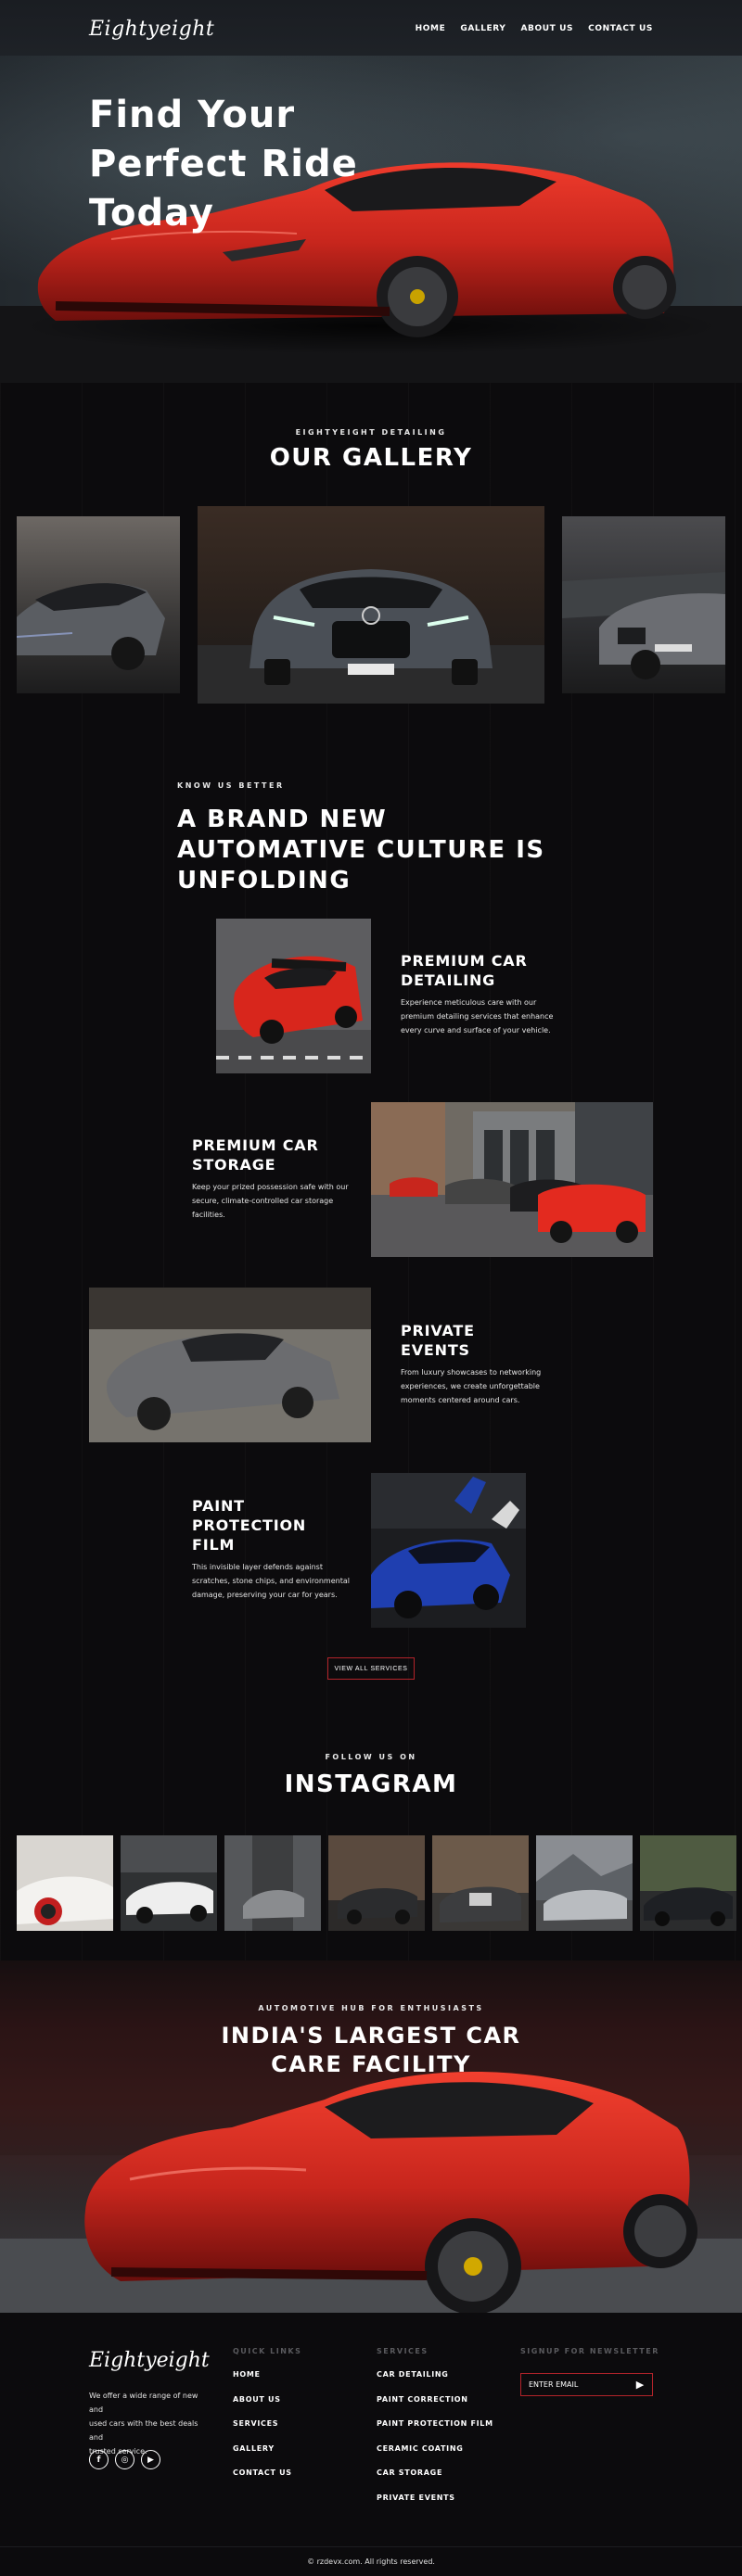  What do you see at coordinates (371, 605) in the screenshot?
I see `gallery-image-center` at bounding box center [371, 605].